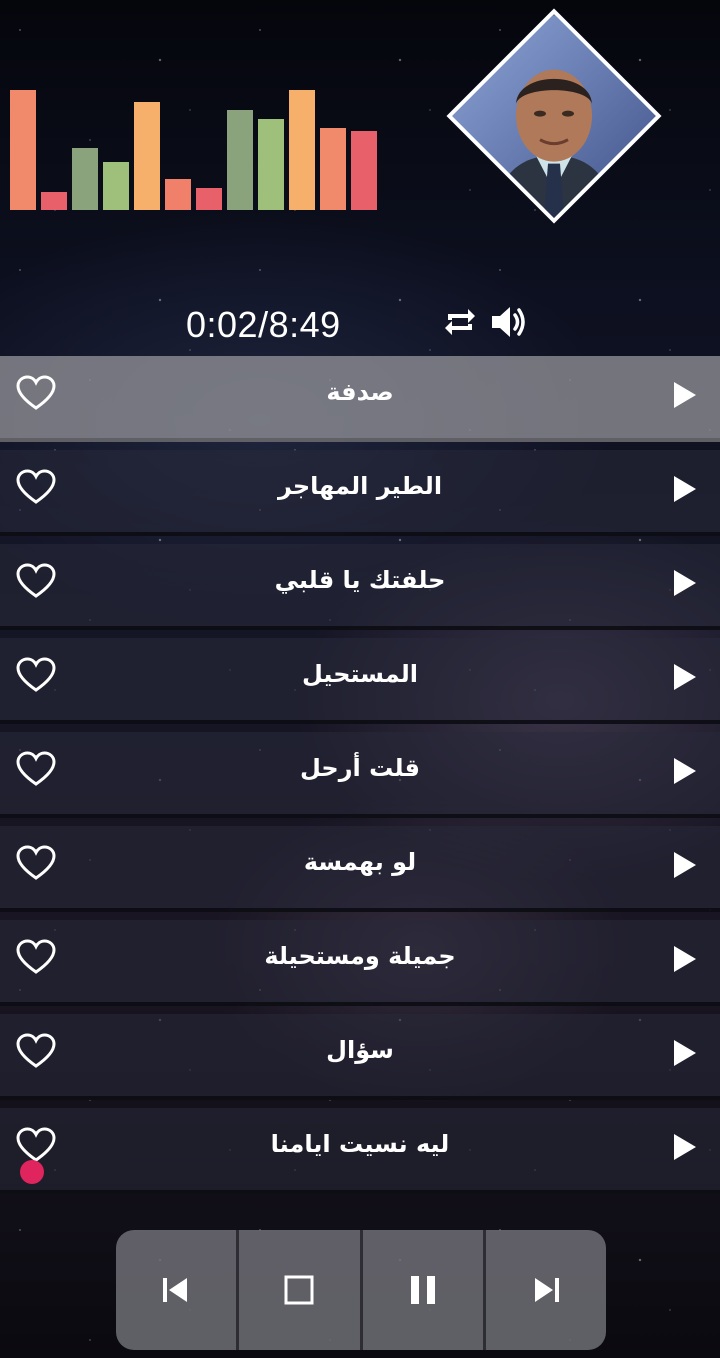  I want to click on song-row: لو بهمسة, so click(360, 869).